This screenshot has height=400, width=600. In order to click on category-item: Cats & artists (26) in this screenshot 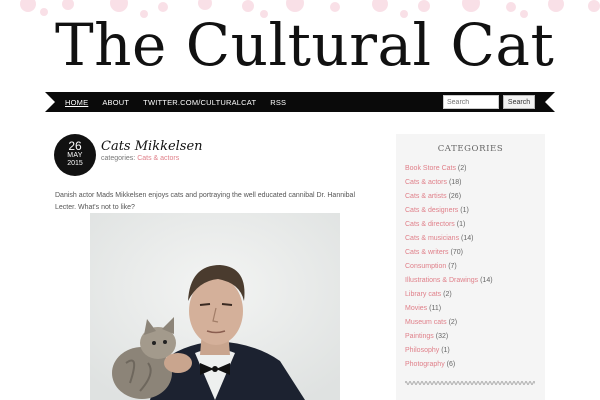, I will do `click(449, 197)`.